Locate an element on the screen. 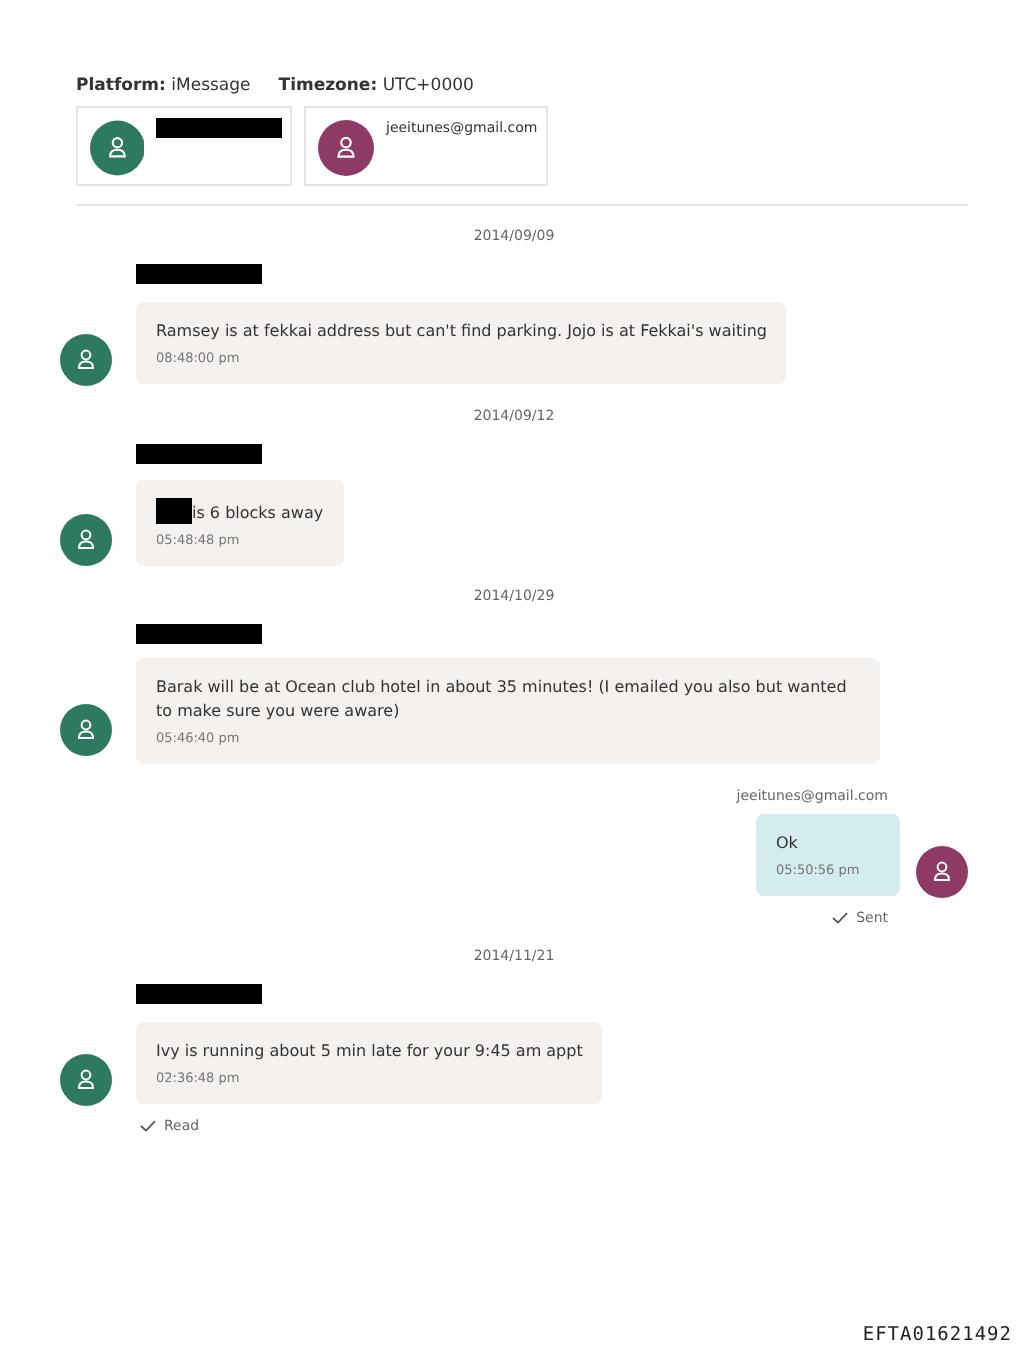 This screenshot has width=1024, height=1356. message-text: Ok is located at coordinates (788, 843).